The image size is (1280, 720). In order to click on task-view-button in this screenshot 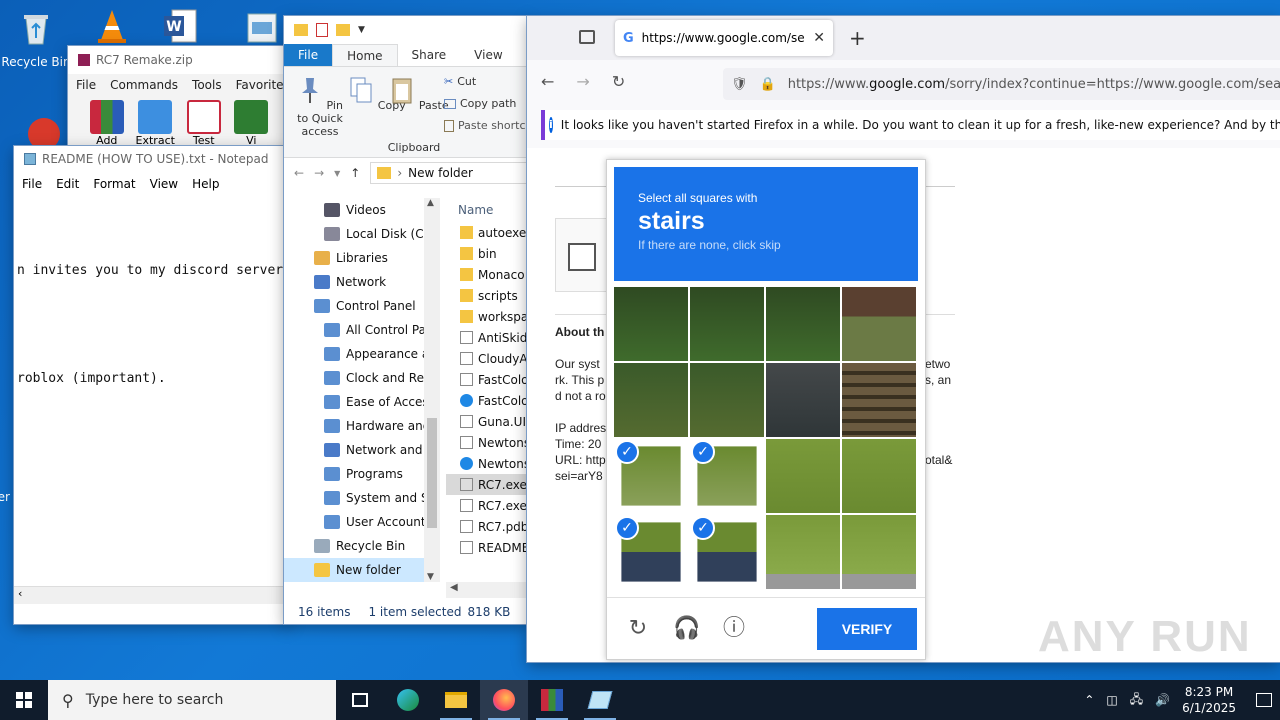, I will do `click(360, 700)`.